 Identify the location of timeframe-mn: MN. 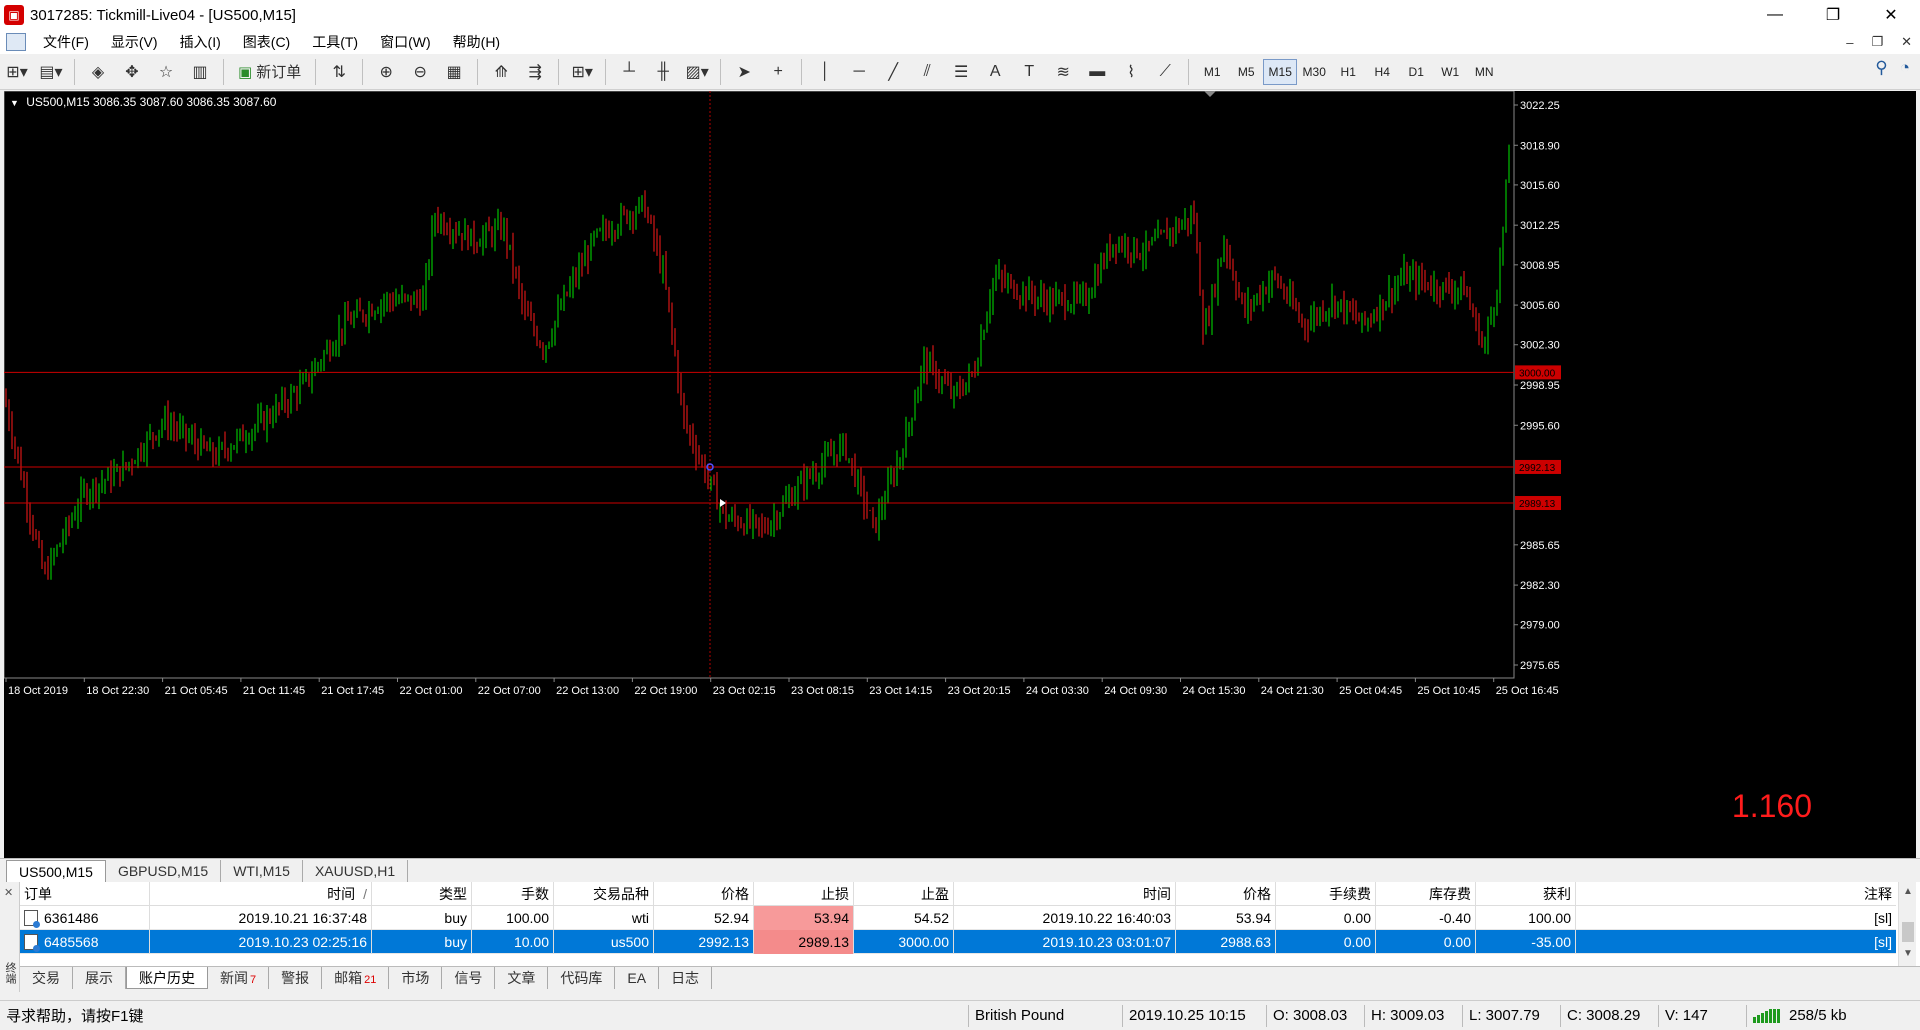
(1484, 72).